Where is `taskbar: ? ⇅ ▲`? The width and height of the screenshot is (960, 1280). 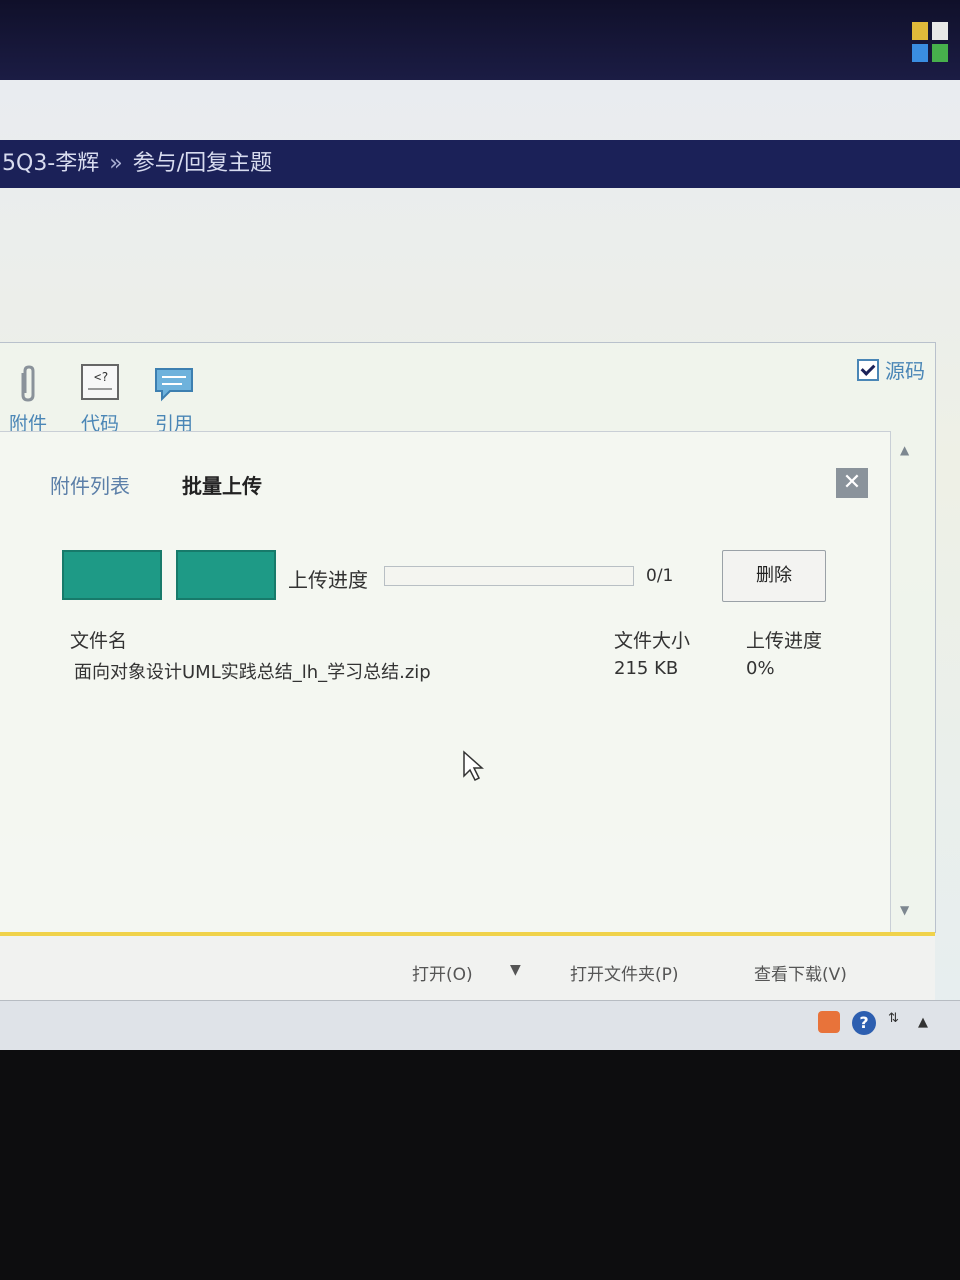
taskbar: ? ⇅ ▲ is located at coordinates (480, 1025).